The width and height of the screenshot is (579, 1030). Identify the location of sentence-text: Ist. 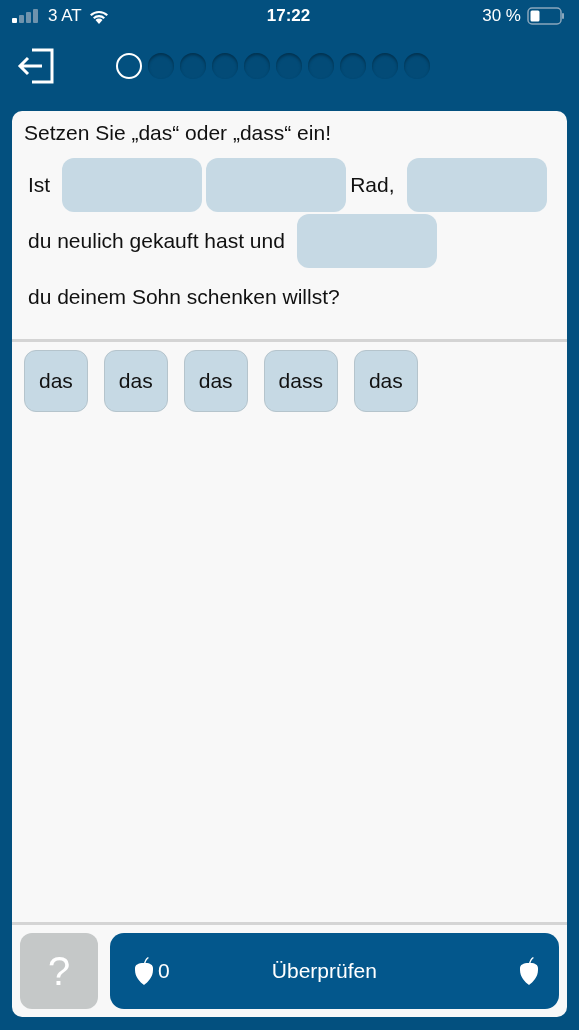
(39, 185).